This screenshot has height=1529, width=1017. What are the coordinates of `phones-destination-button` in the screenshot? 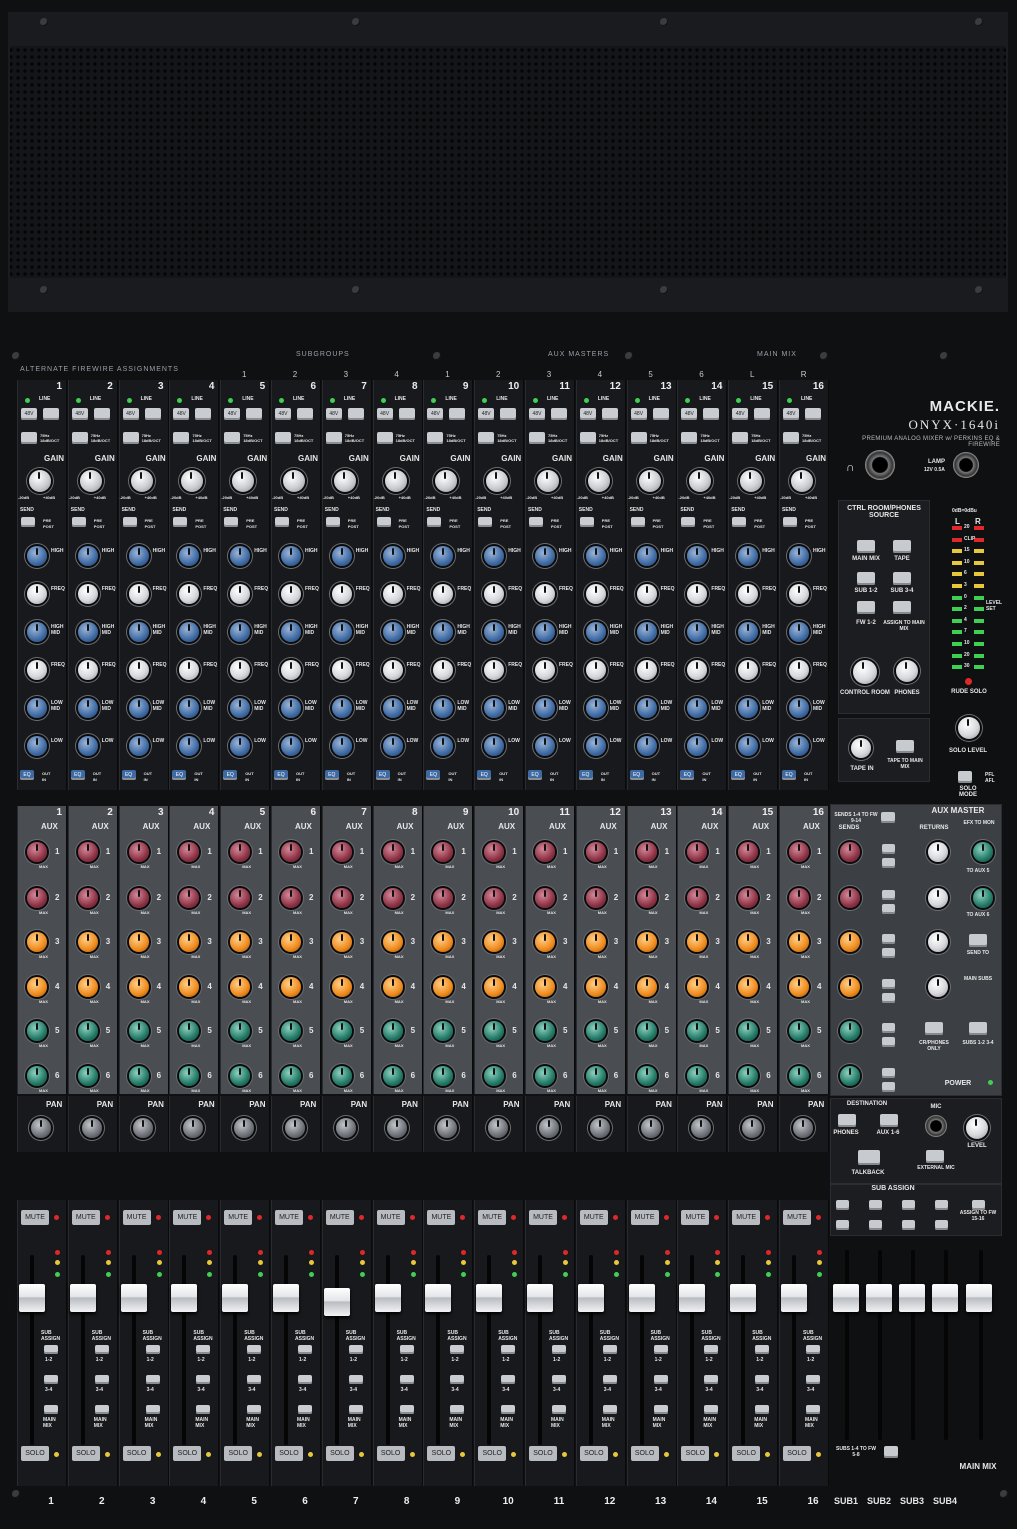 It's located at (847, 1120).